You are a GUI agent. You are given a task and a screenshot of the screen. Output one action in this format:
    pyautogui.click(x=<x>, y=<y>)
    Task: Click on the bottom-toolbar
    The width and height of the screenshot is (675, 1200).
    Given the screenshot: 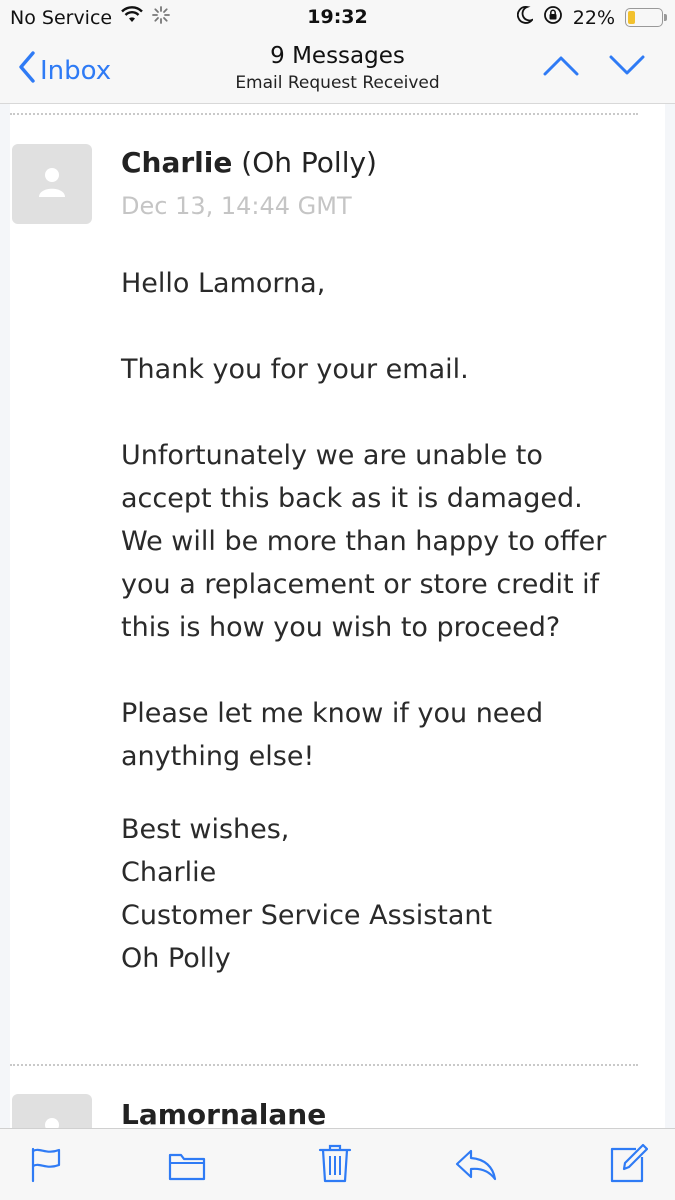 What is the action you would take?
    pyautogui.click(x=337, y=1164)
    